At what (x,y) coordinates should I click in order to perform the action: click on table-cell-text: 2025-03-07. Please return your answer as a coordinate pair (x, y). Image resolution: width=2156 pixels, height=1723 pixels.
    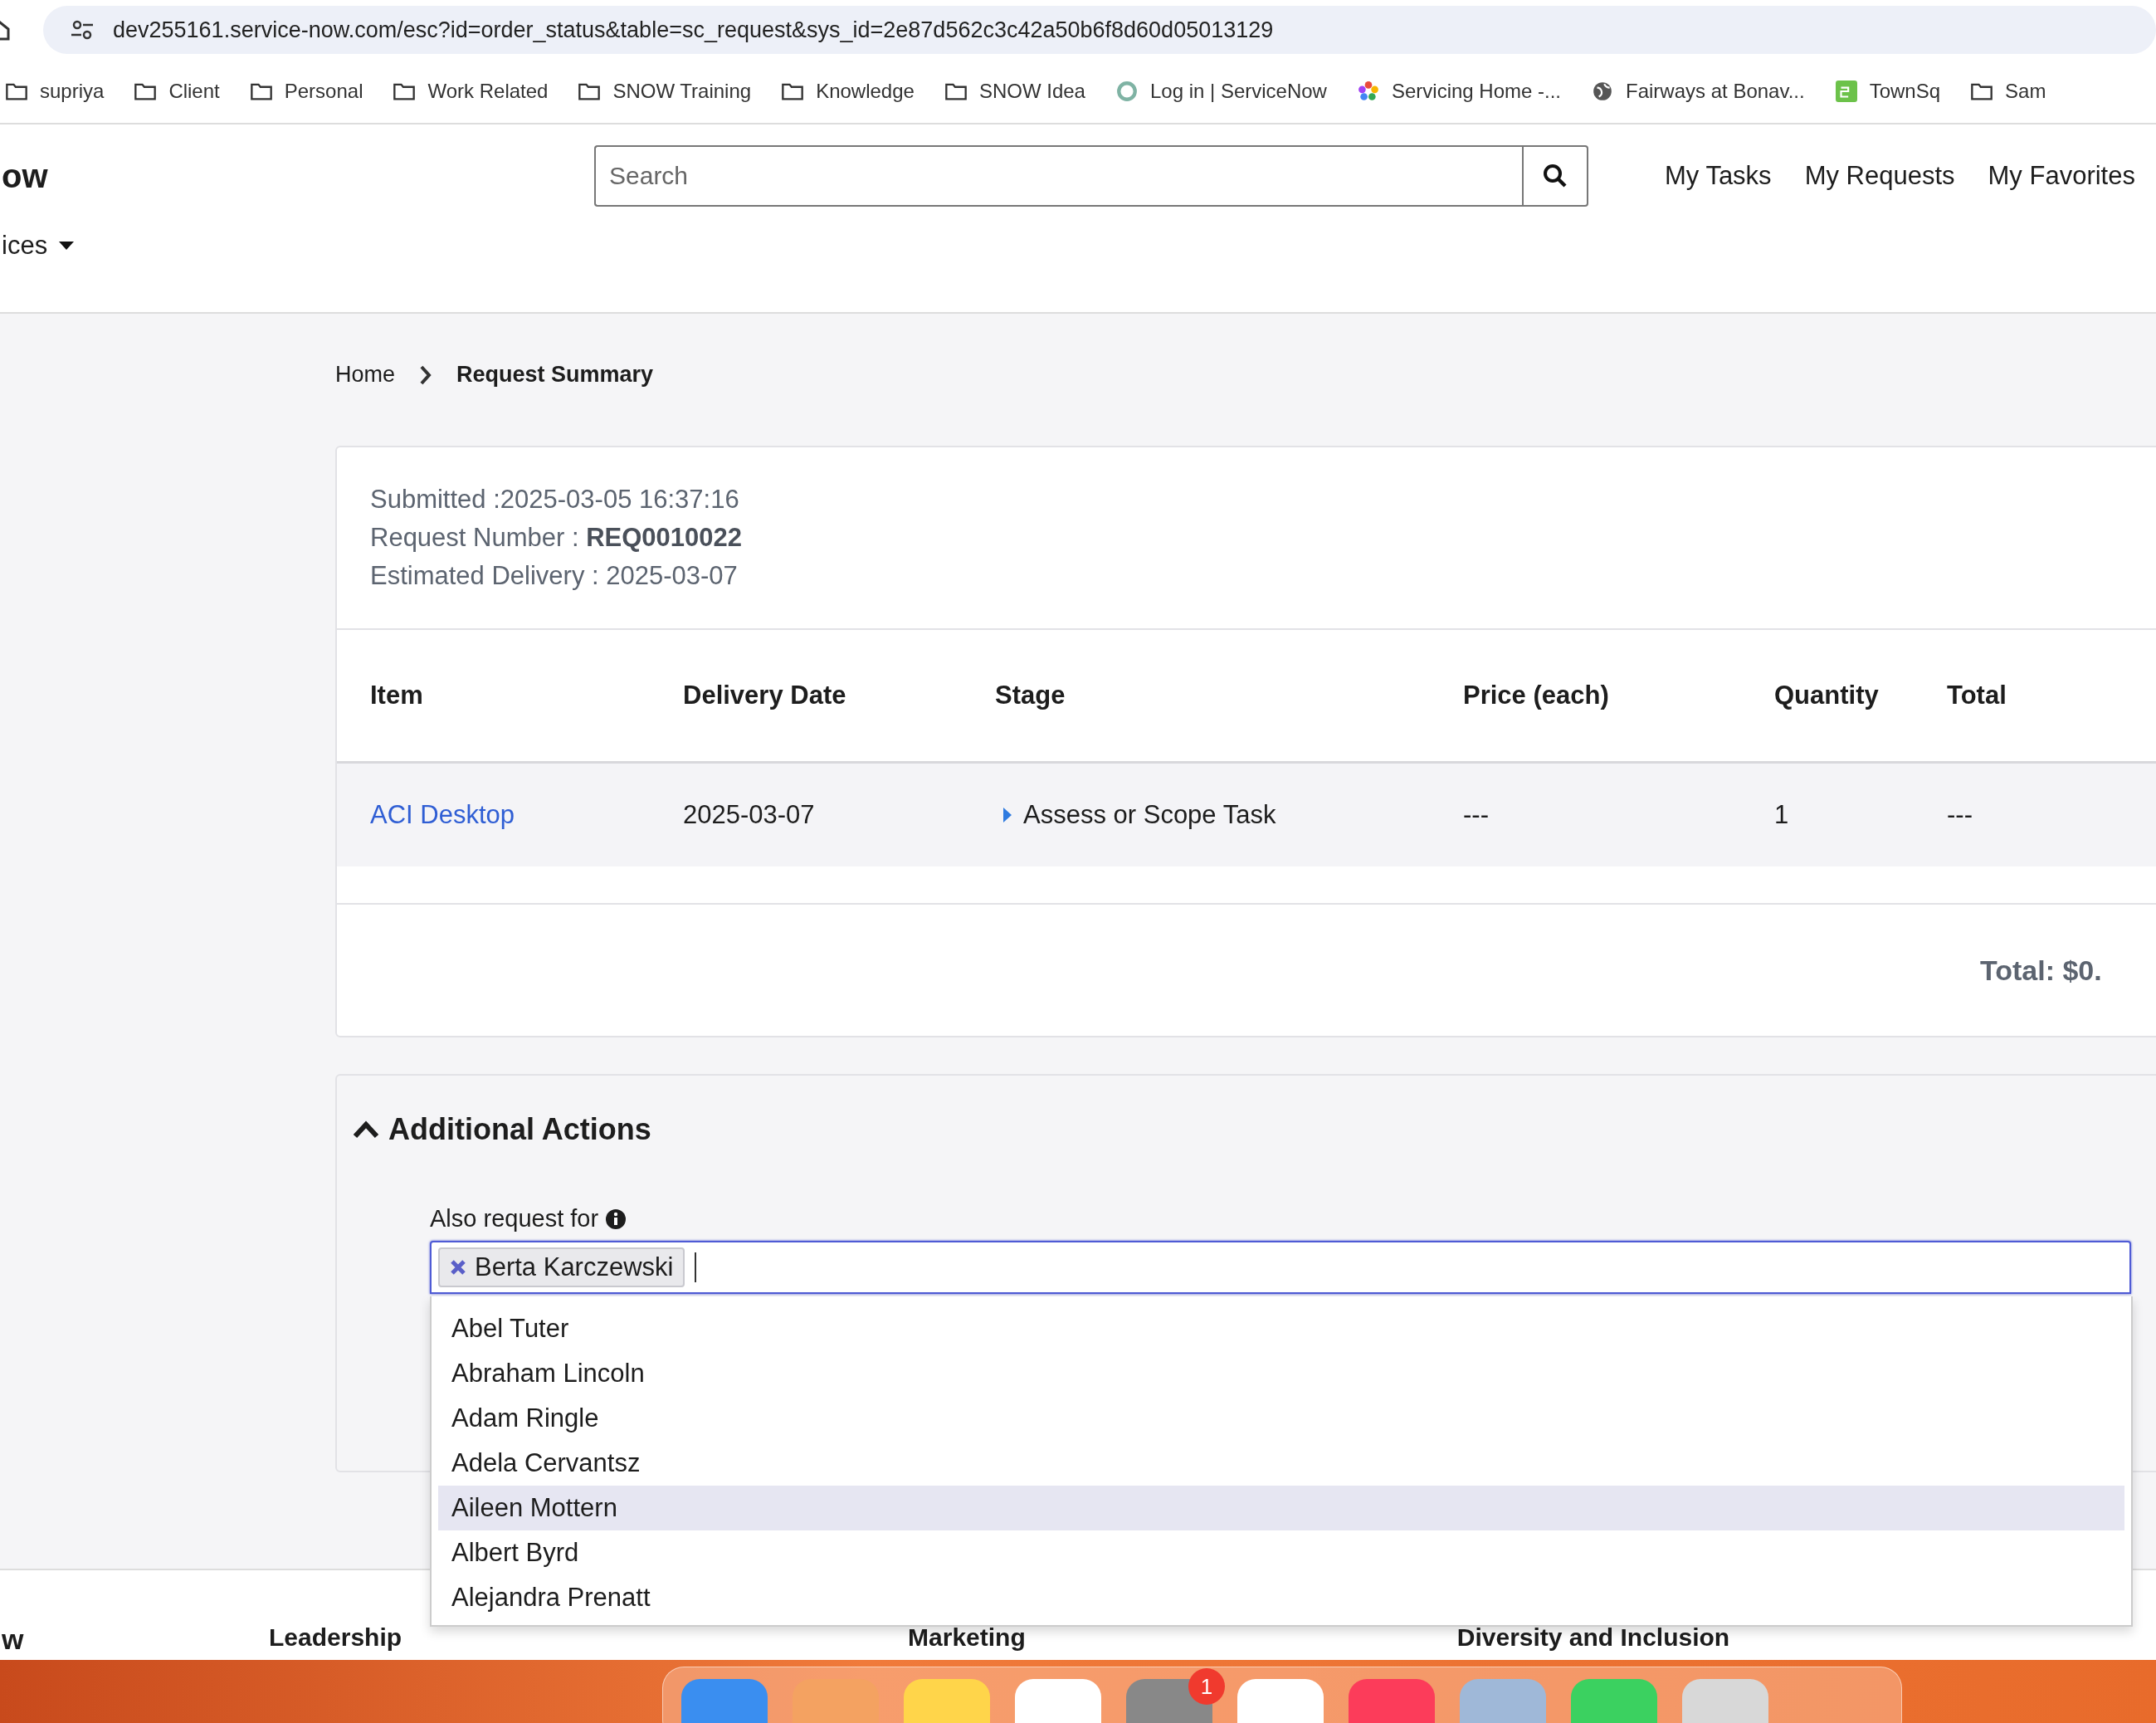
    Looking at the image, I should click on (749, 815).